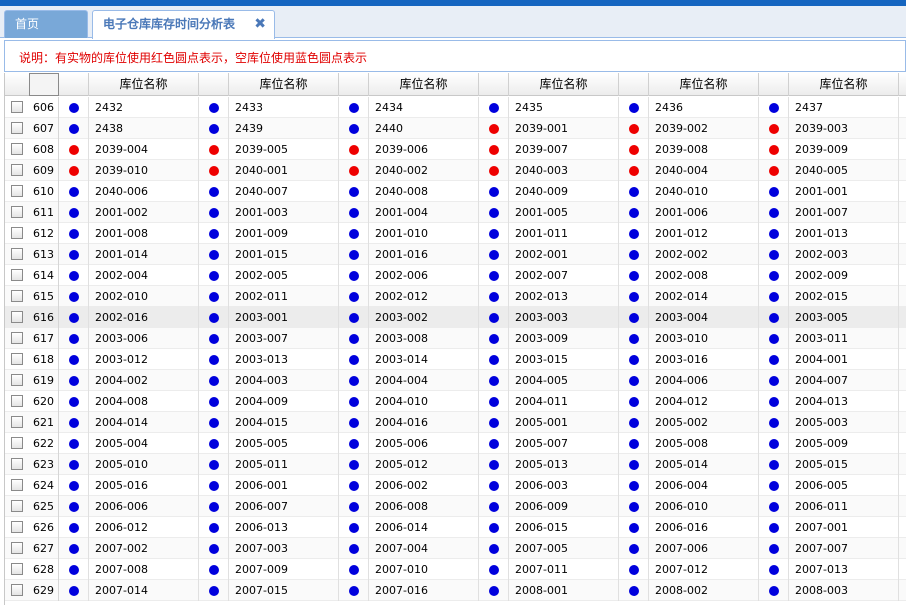 The height and width of the screenshot is (605, 906). Describe the element at coordinates (844, 485) in the screenshot. I see `location-name-cell: 2006-005` at that location.